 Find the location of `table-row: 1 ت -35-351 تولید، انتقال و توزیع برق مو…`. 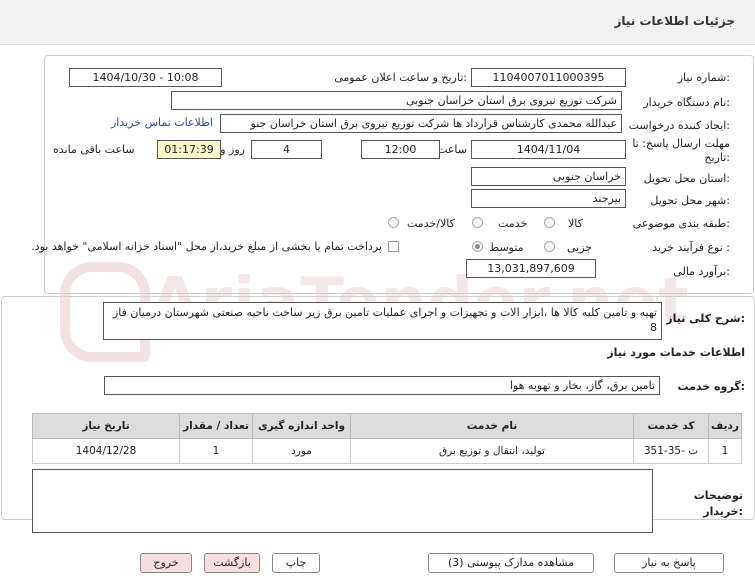

table-row: 1 ت -35-351 تولید، انتقال و توزیع برق مو… is located at coordinates (387, 451).